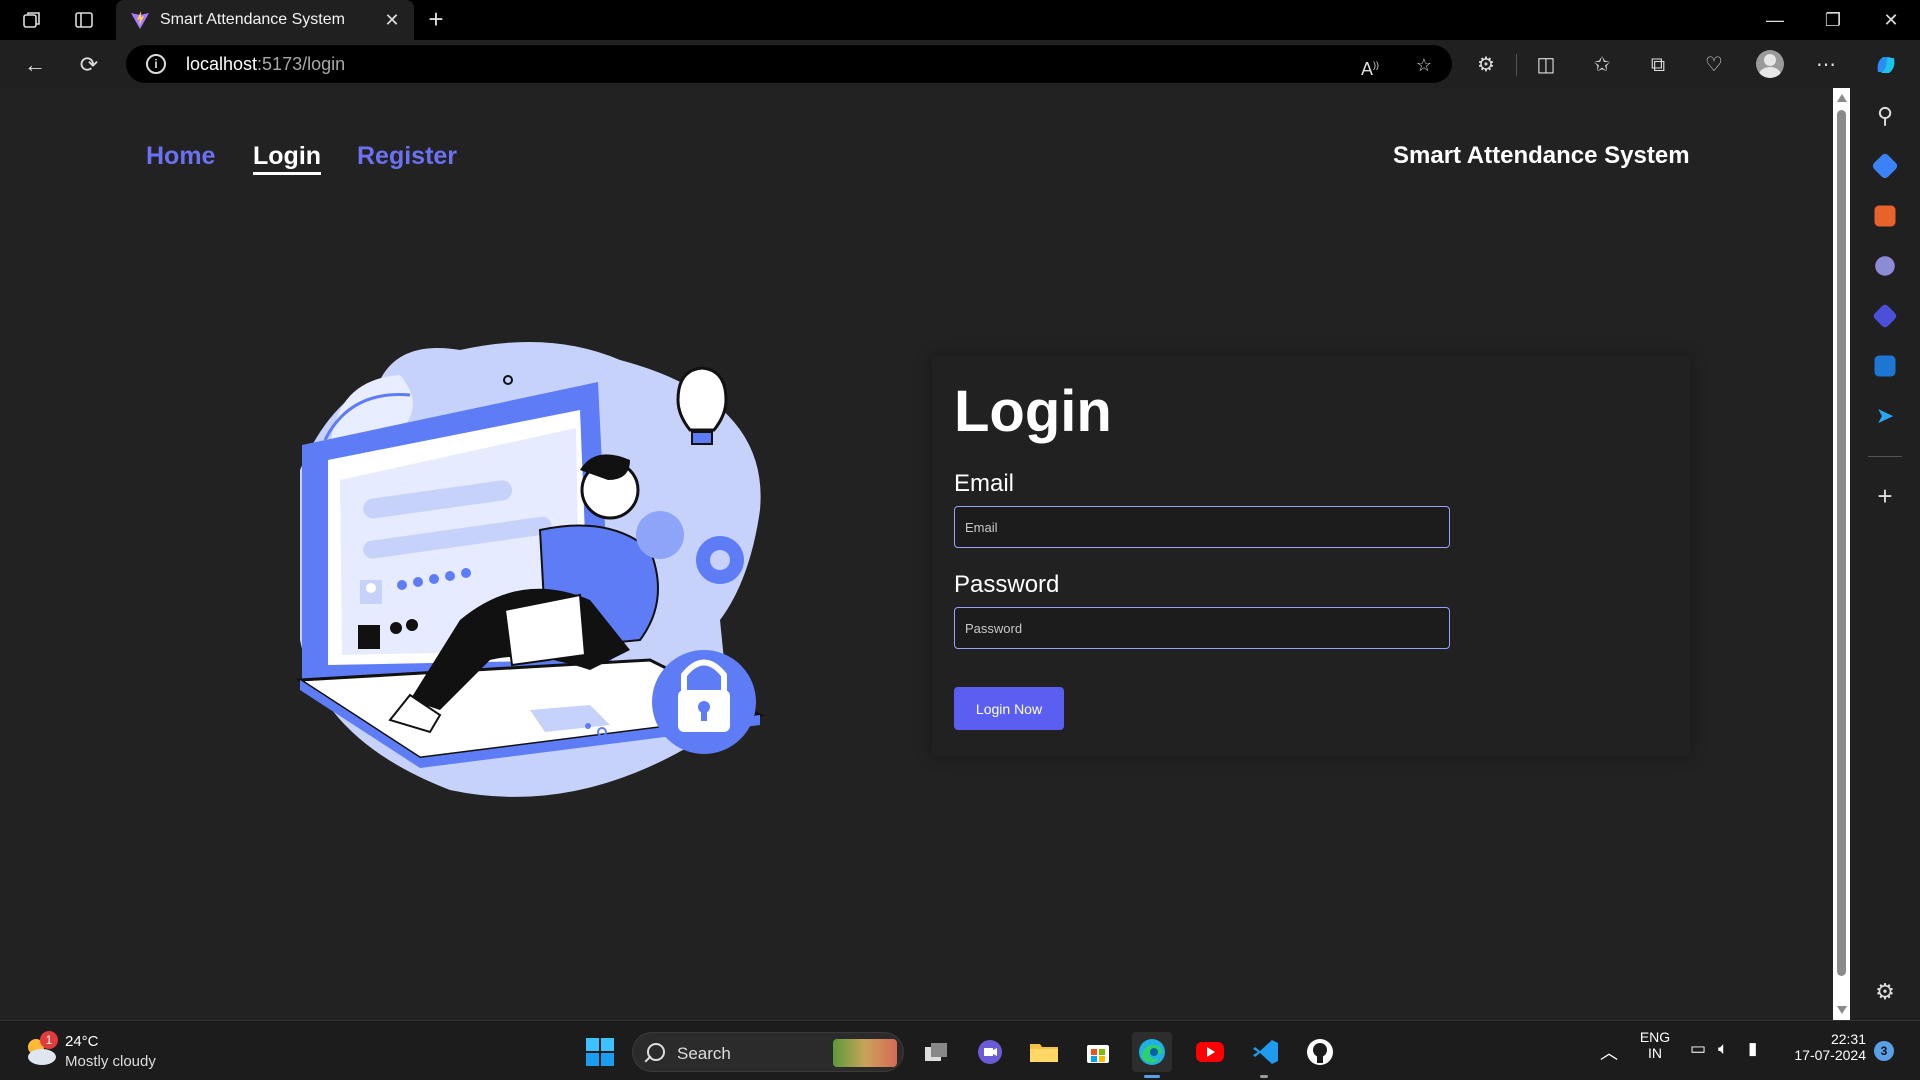 This screenshot has width=1920, height=1080. Describe the element at coordinates (865, 1053) in the screenshot. I see `search-highlight-icon` at that location.